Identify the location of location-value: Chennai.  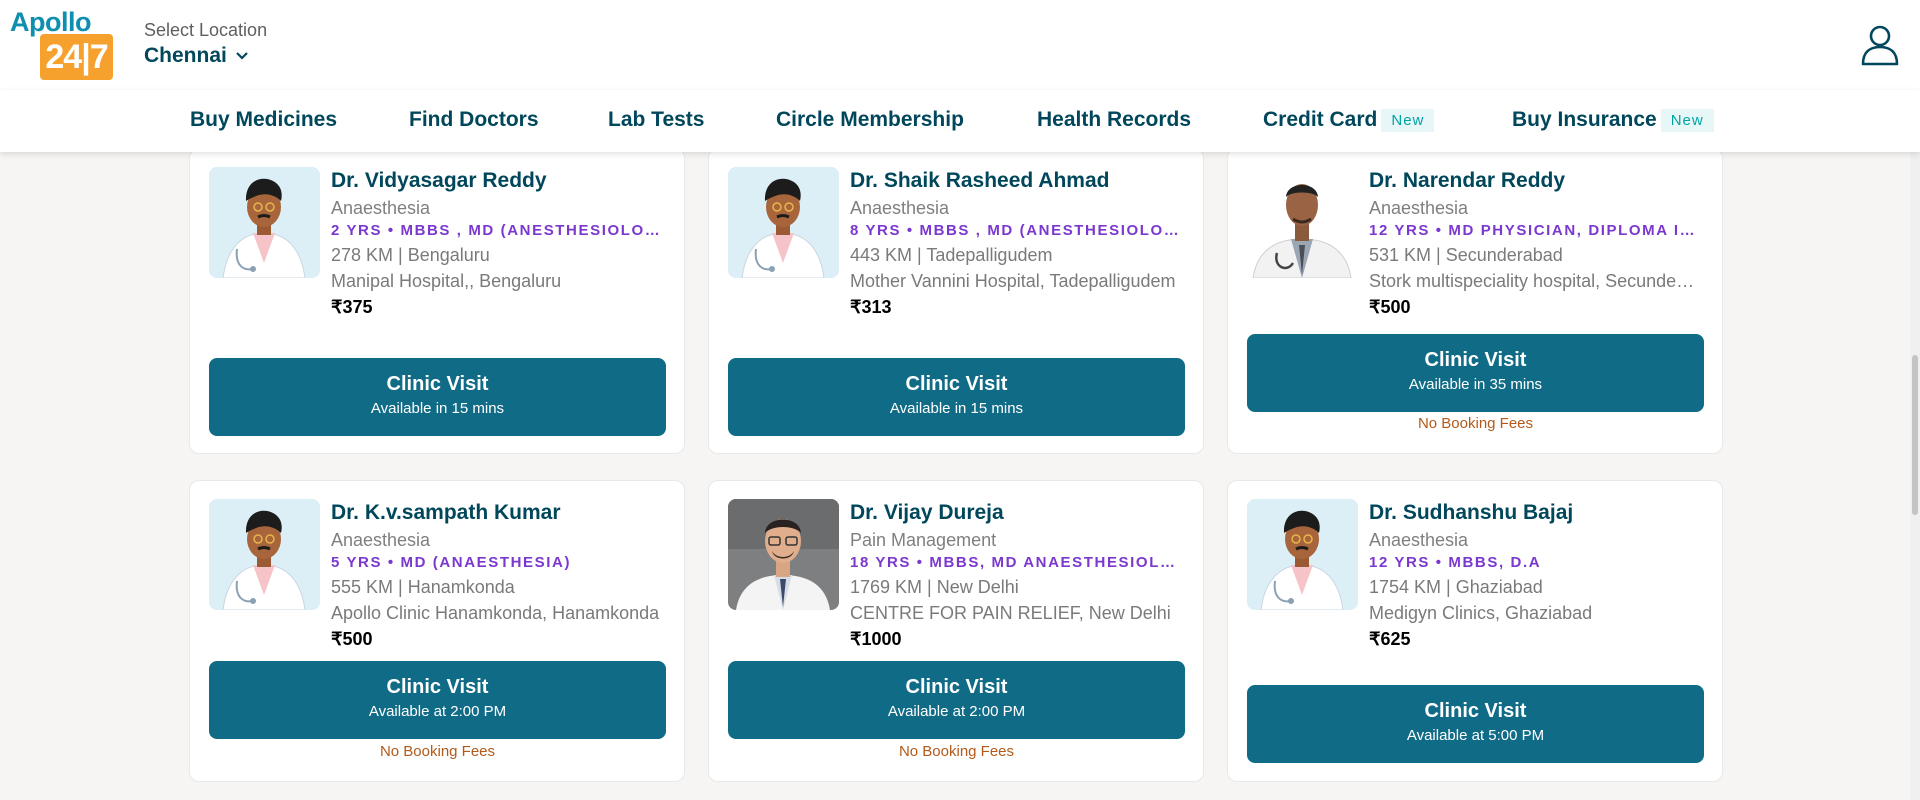
(185, 55).